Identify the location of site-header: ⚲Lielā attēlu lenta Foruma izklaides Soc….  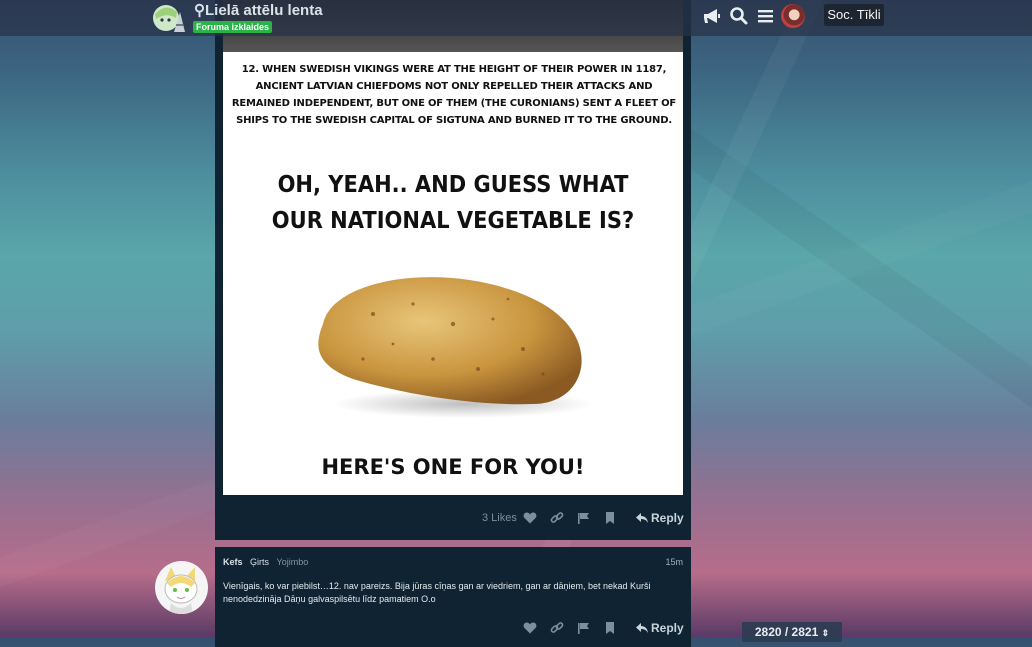
(516, 18).